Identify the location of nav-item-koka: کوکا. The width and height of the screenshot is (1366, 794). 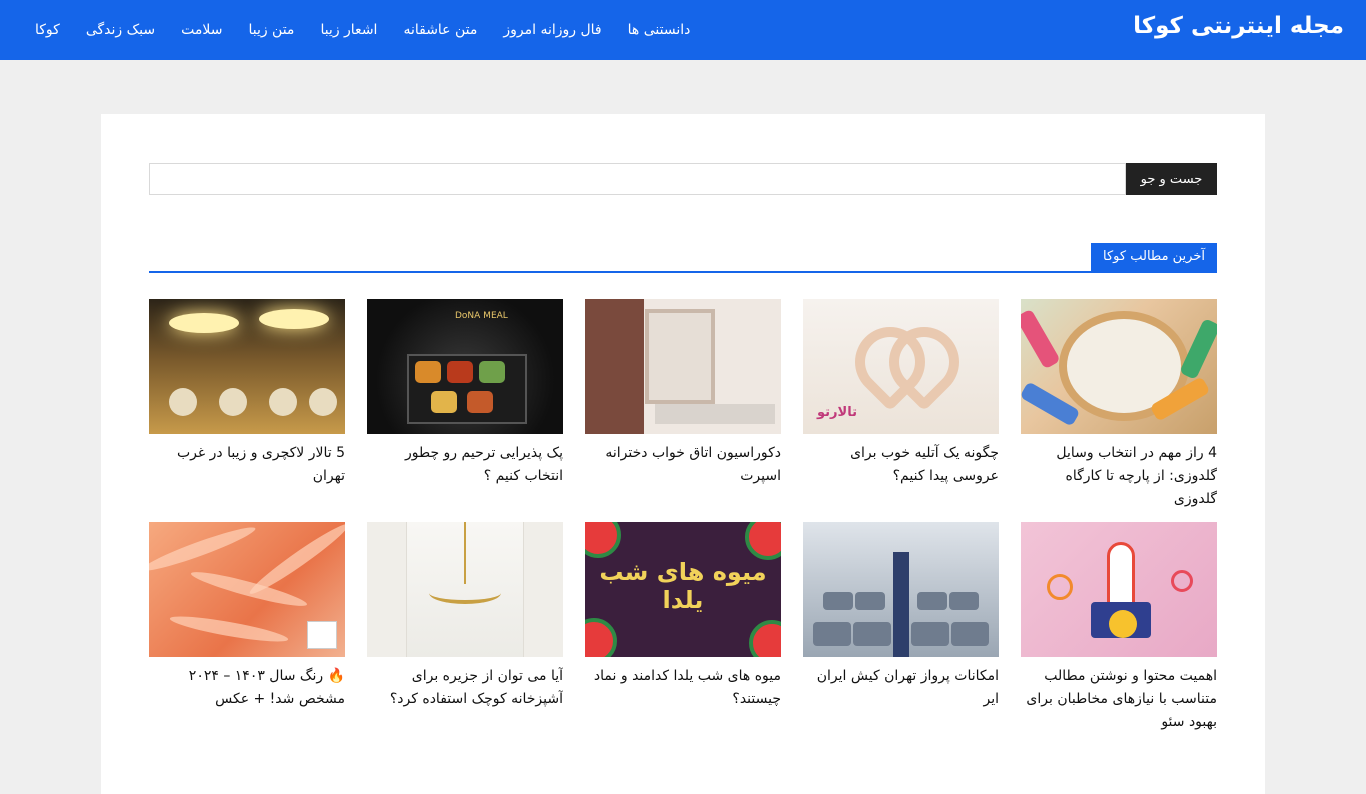
(47, 30).